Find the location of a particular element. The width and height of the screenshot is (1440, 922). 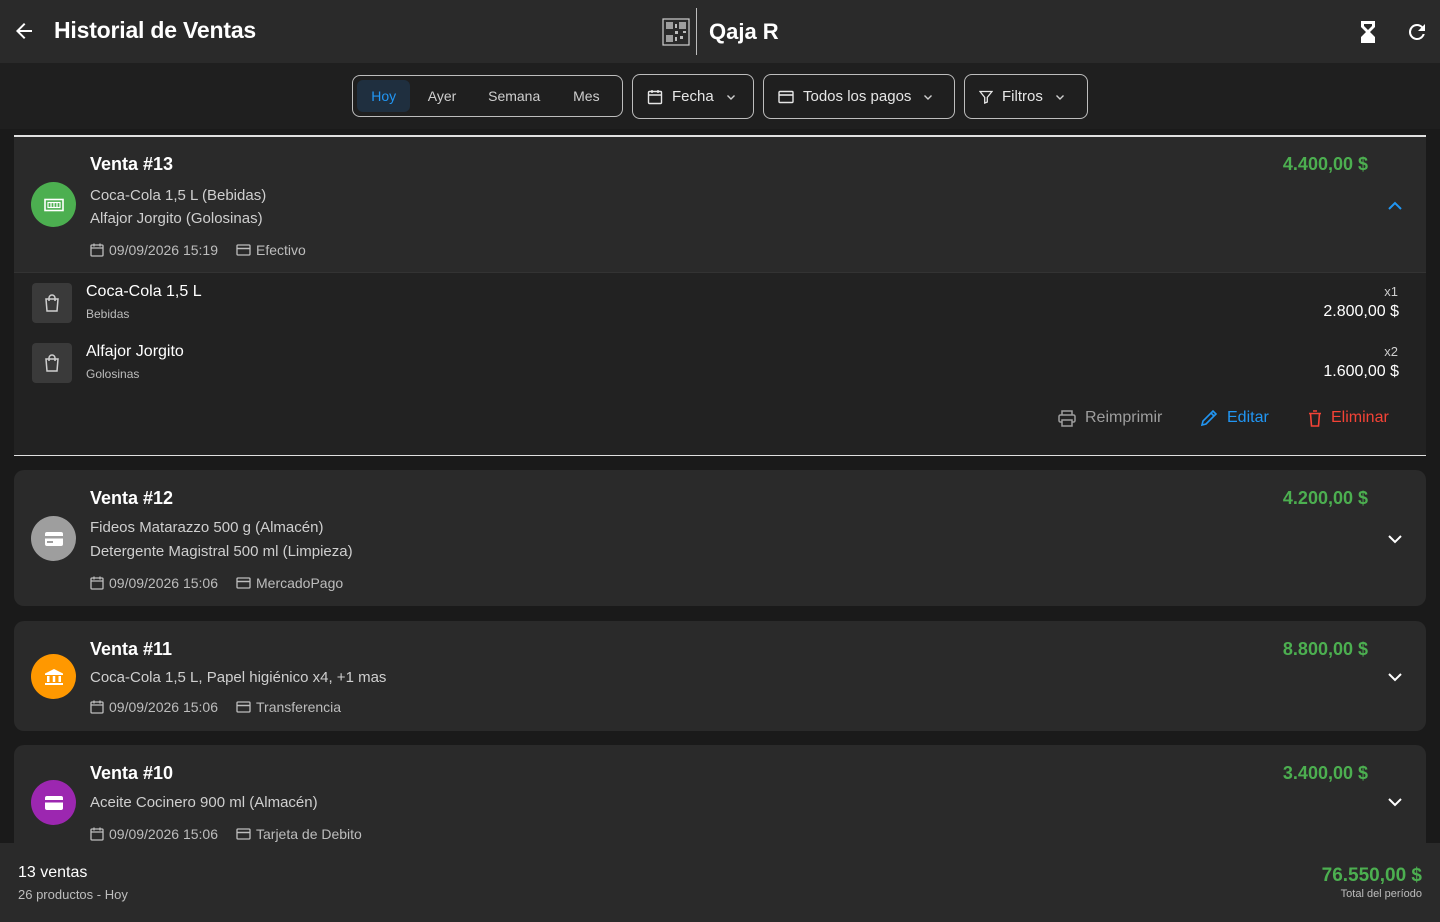

item-price: 2.800,00 $ is located at coordinates (1361, 311).